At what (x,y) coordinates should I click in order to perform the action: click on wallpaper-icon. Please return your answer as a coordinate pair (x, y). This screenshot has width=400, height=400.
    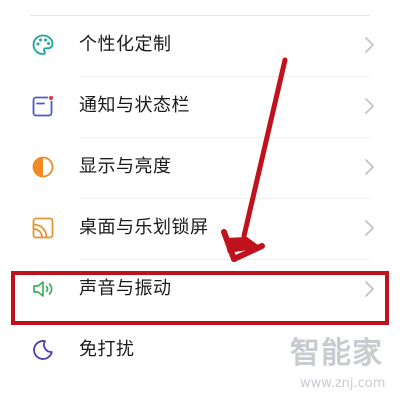
    Looking at the image, I should click on (43, 228).